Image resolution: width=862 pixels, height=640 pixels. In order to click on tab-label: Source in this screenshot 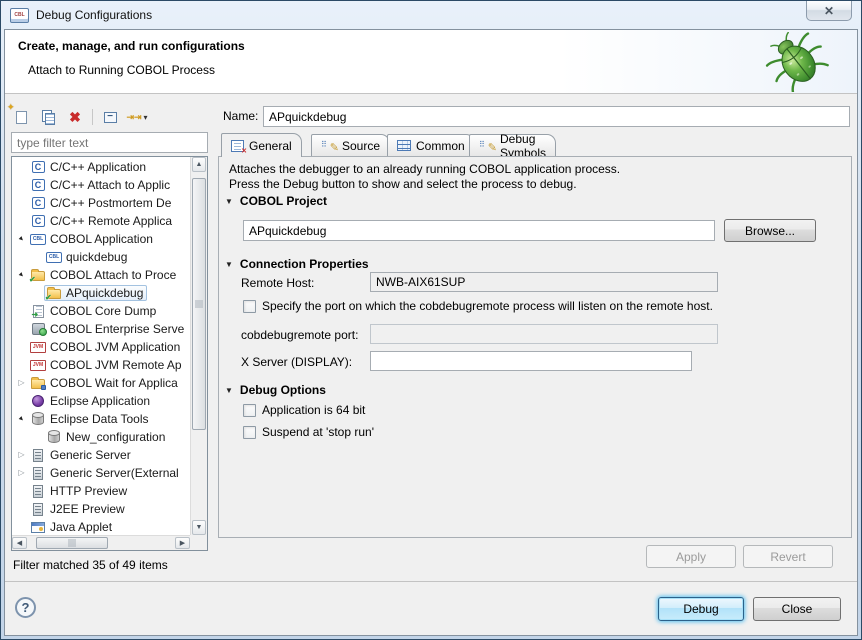, I will do `click(361, 145)`.